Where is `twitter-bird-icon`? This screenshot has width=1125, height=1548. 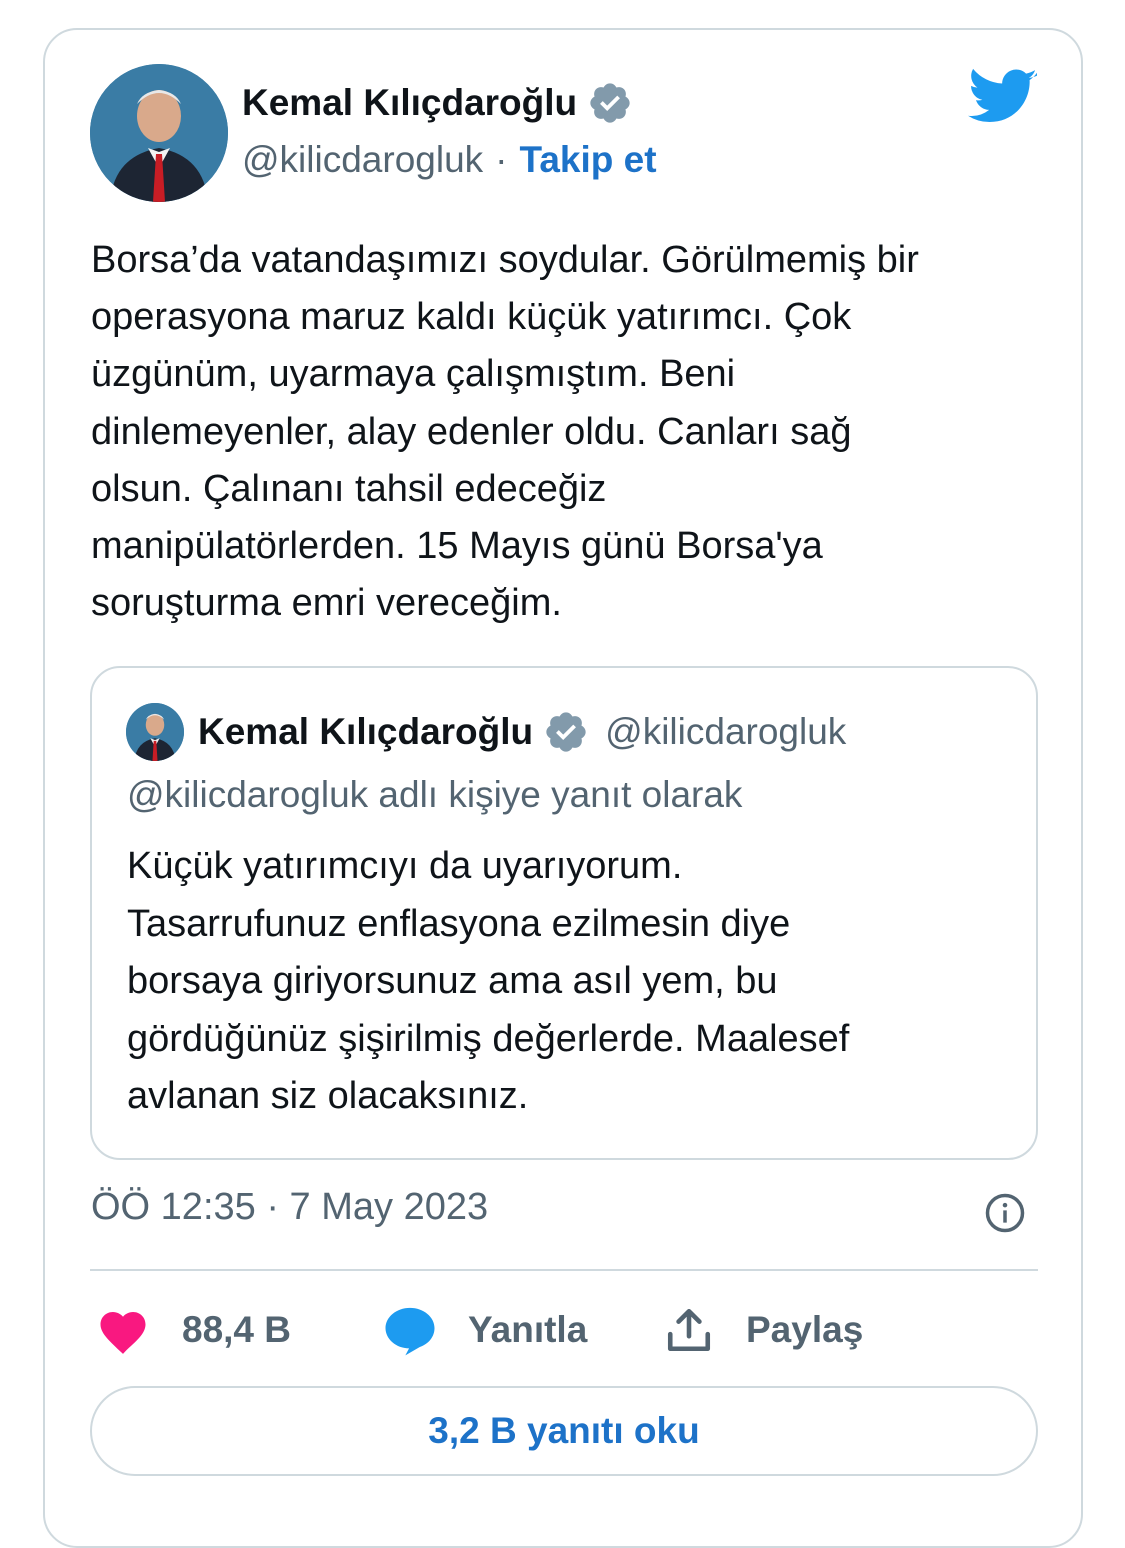
twitter-bird-icon is located at coordinates (1003, 98).